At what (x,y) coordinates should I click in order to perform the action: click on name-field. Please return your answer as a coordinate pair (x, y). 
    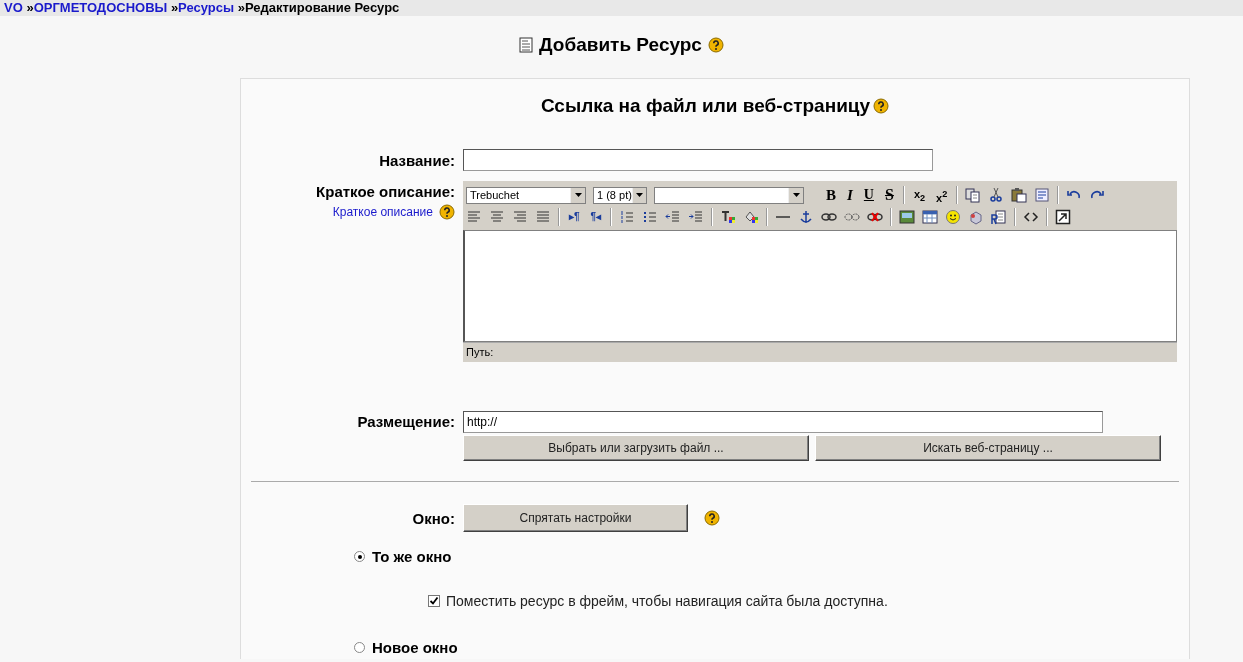
    Looking at the image, I should click on (698, 160).